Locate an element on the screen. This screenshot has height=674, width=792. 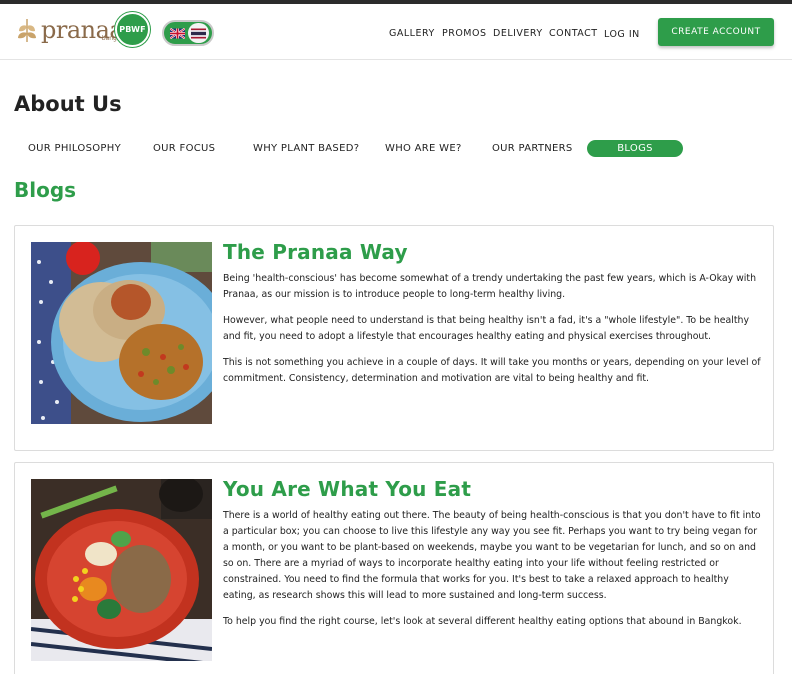
blog-title: The Pranaa Way is located at coordinates (315, 252).